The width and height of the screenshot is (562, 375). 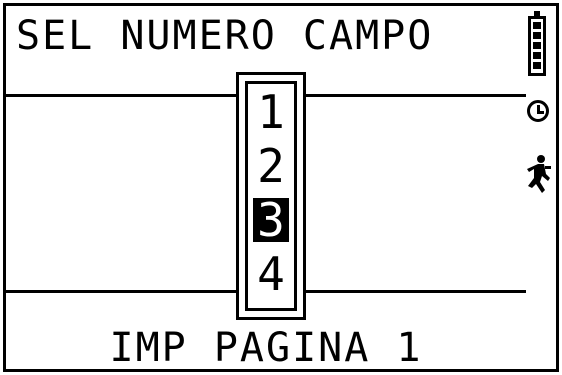 I want to click on picker-option: 1, so click(x=271, y=112).